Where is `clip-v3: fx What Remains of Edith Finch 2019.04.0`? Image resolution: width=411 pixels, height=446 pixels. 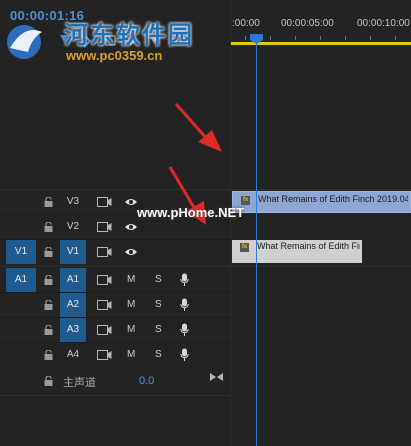 clip-v3: fx What Remains of Edith Finch 2019.04.0 is located at coordinates (321, 202).